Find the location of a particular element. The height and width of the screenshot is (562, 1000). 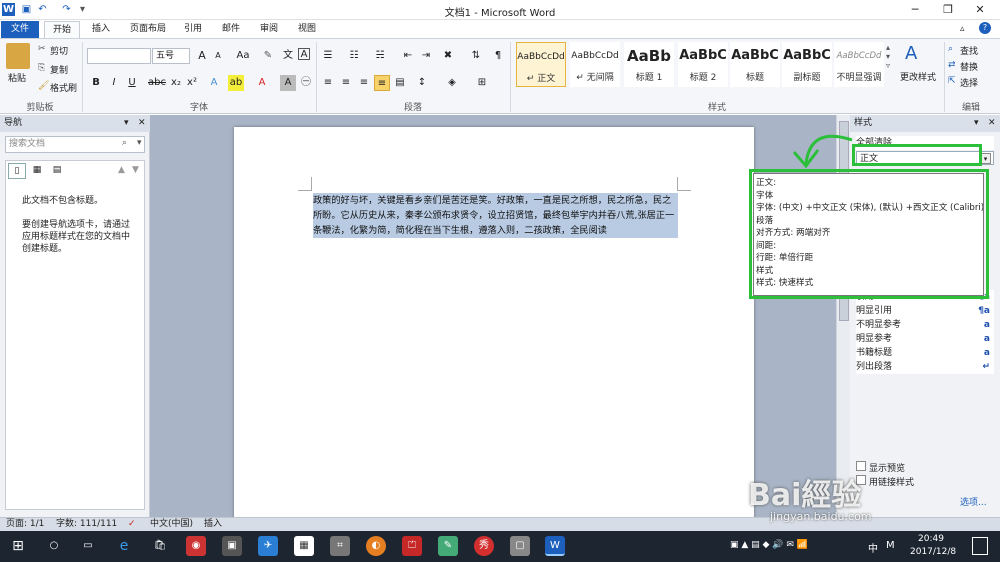

font-size-combo: 五号 is located at coordinates (171, 56).